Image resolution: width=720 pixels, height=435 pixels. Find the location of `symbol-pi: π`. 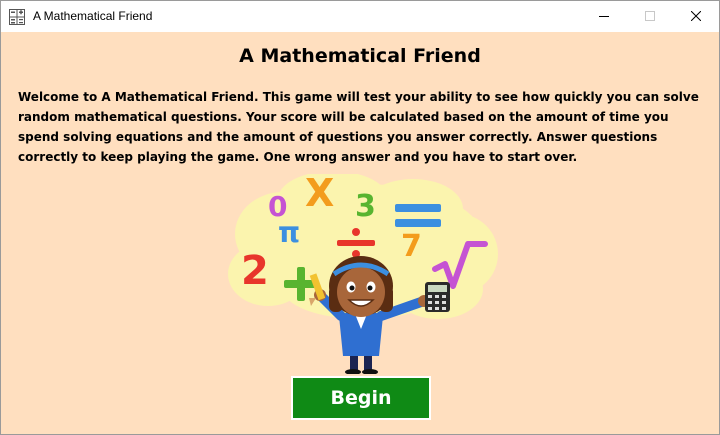

symbol-pi: π is located at coordinates (289, 232).